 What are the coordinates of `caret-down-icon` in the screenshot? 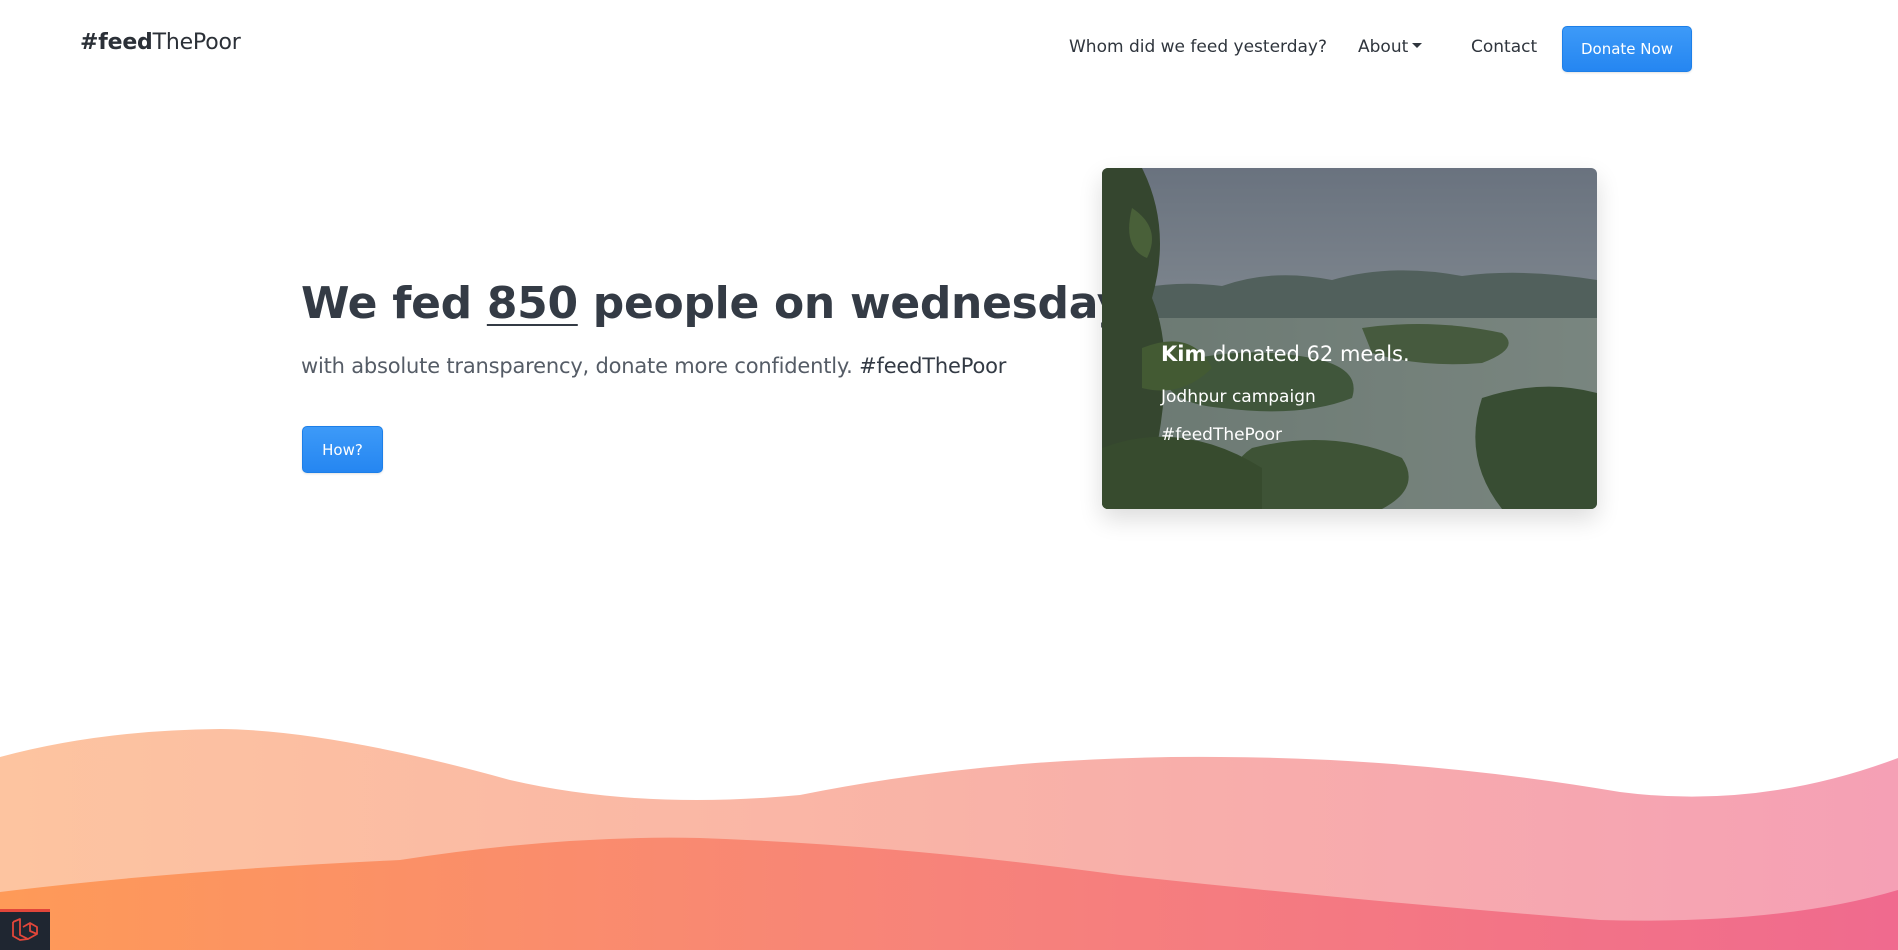 It's located at (1417, 45).